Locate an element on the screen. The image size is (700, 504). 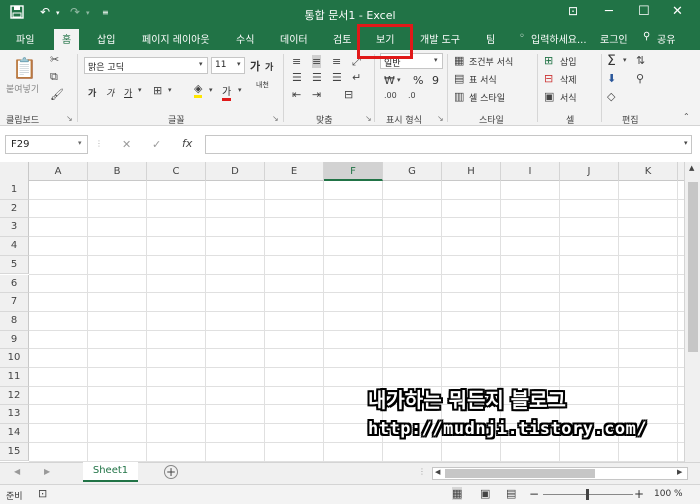
share-button: 공유 is located at coordinates (666, 38).